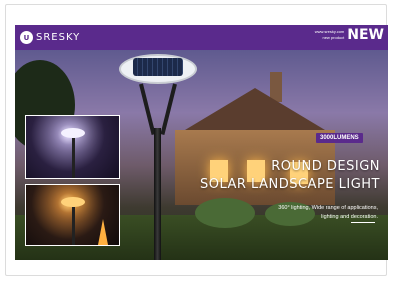  I want to click on product-headline: ROUND DESIGN SOLAR LANDSCAPE LIGHT, so click(290, 176).